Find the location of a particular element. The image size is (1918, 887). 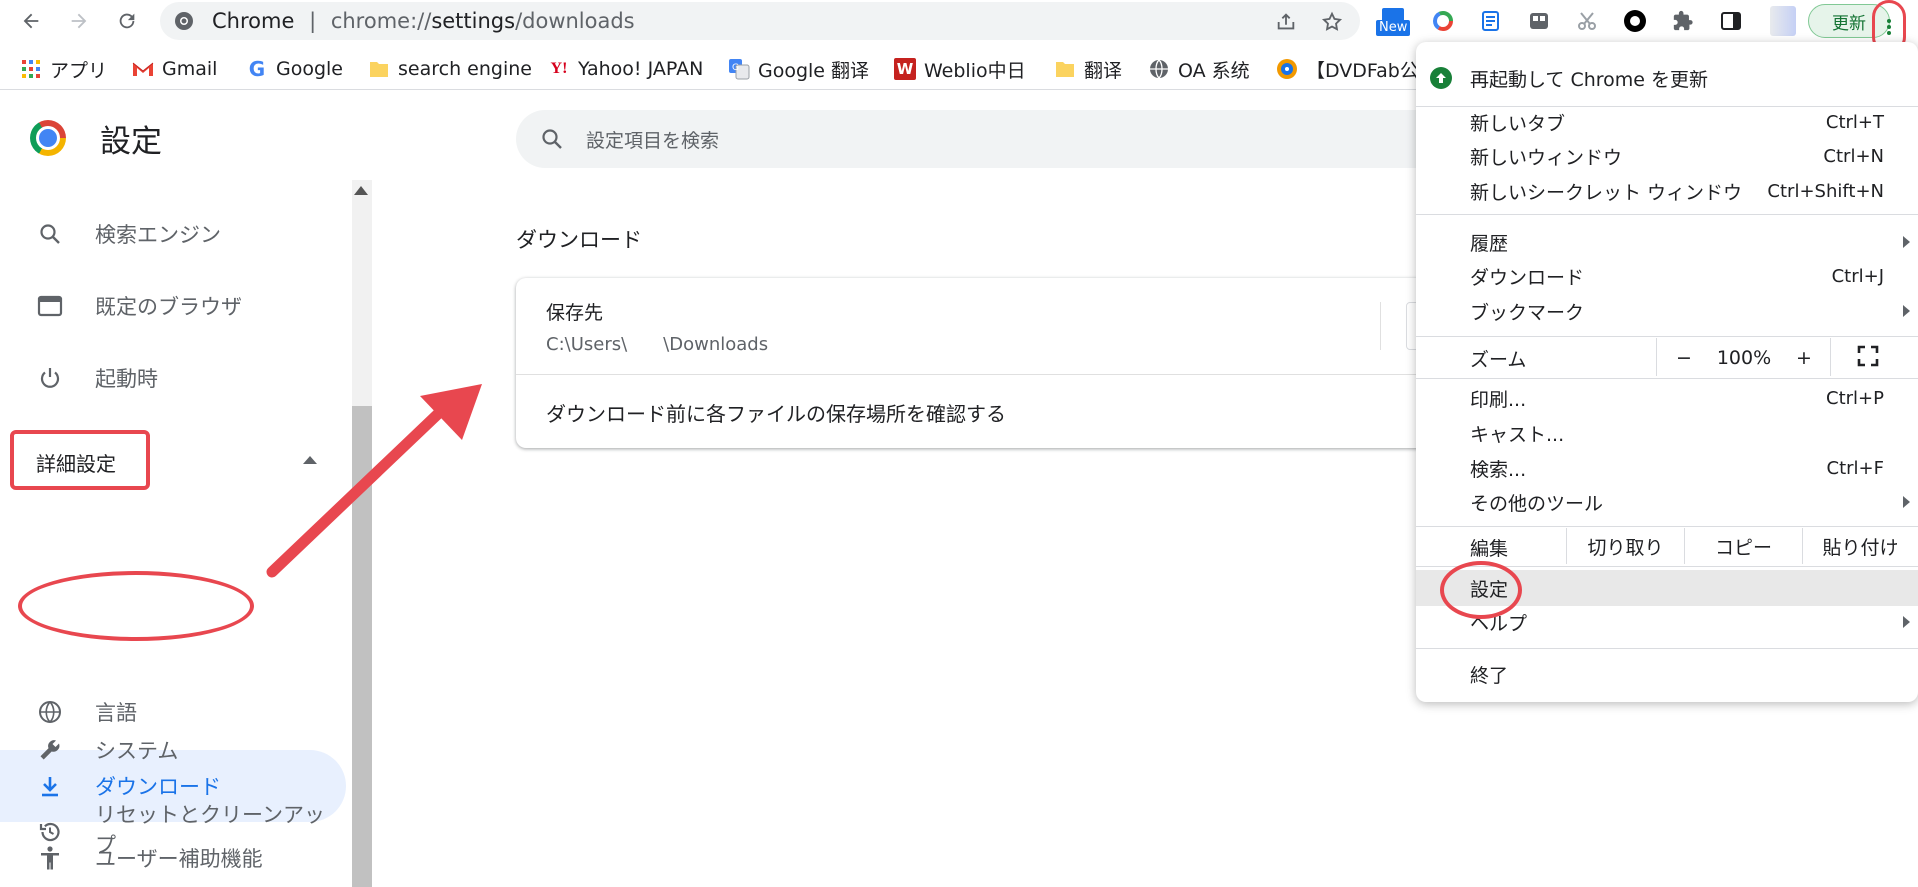

search-placeholder: 設定項目を検索 is located at coordinates (653, 141).